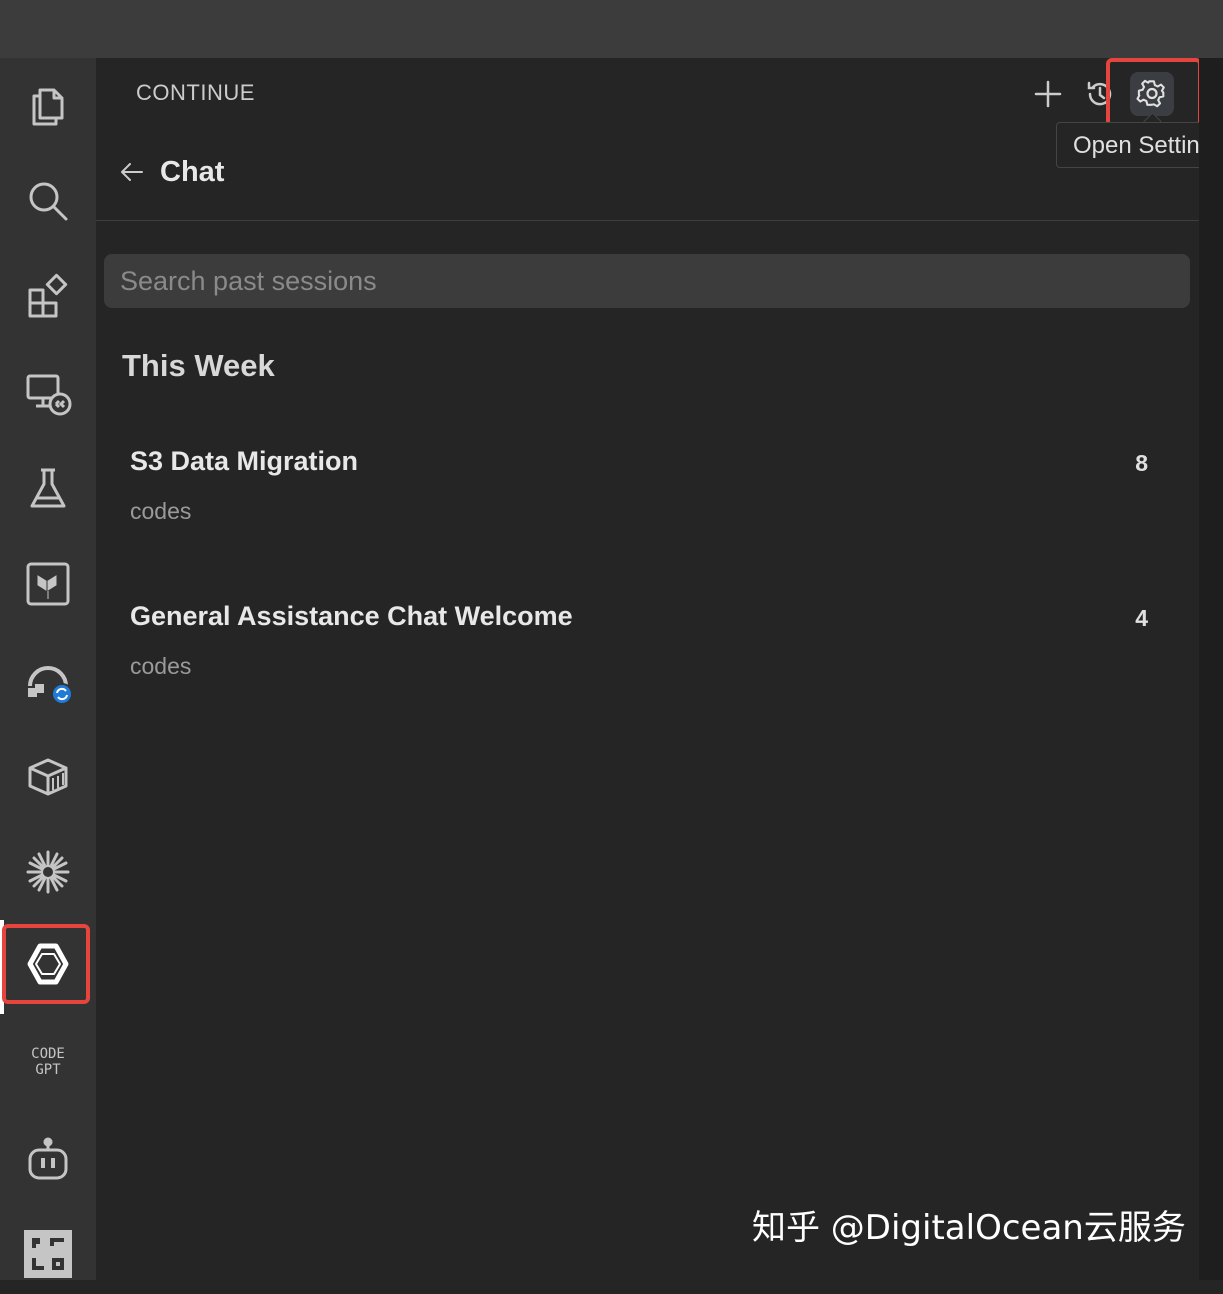 This screenshot has height=1294, width=1223. I want to click on search-icon, so click(48, 201).